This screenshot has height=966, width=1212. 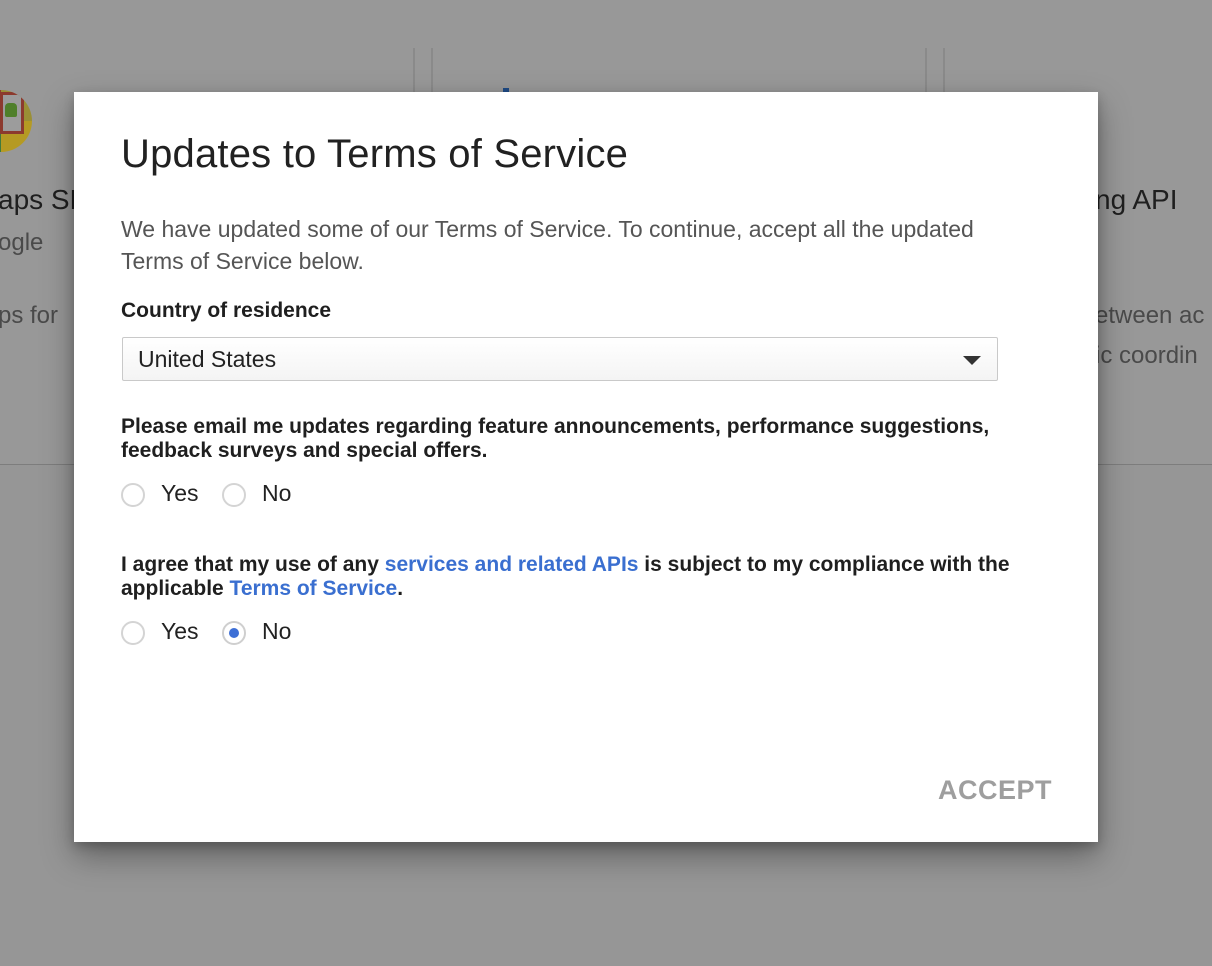 What do you see at coordinates (29, 315) in the screenshot?
I see `card-description: ps for` at bounding box center [29, 315].